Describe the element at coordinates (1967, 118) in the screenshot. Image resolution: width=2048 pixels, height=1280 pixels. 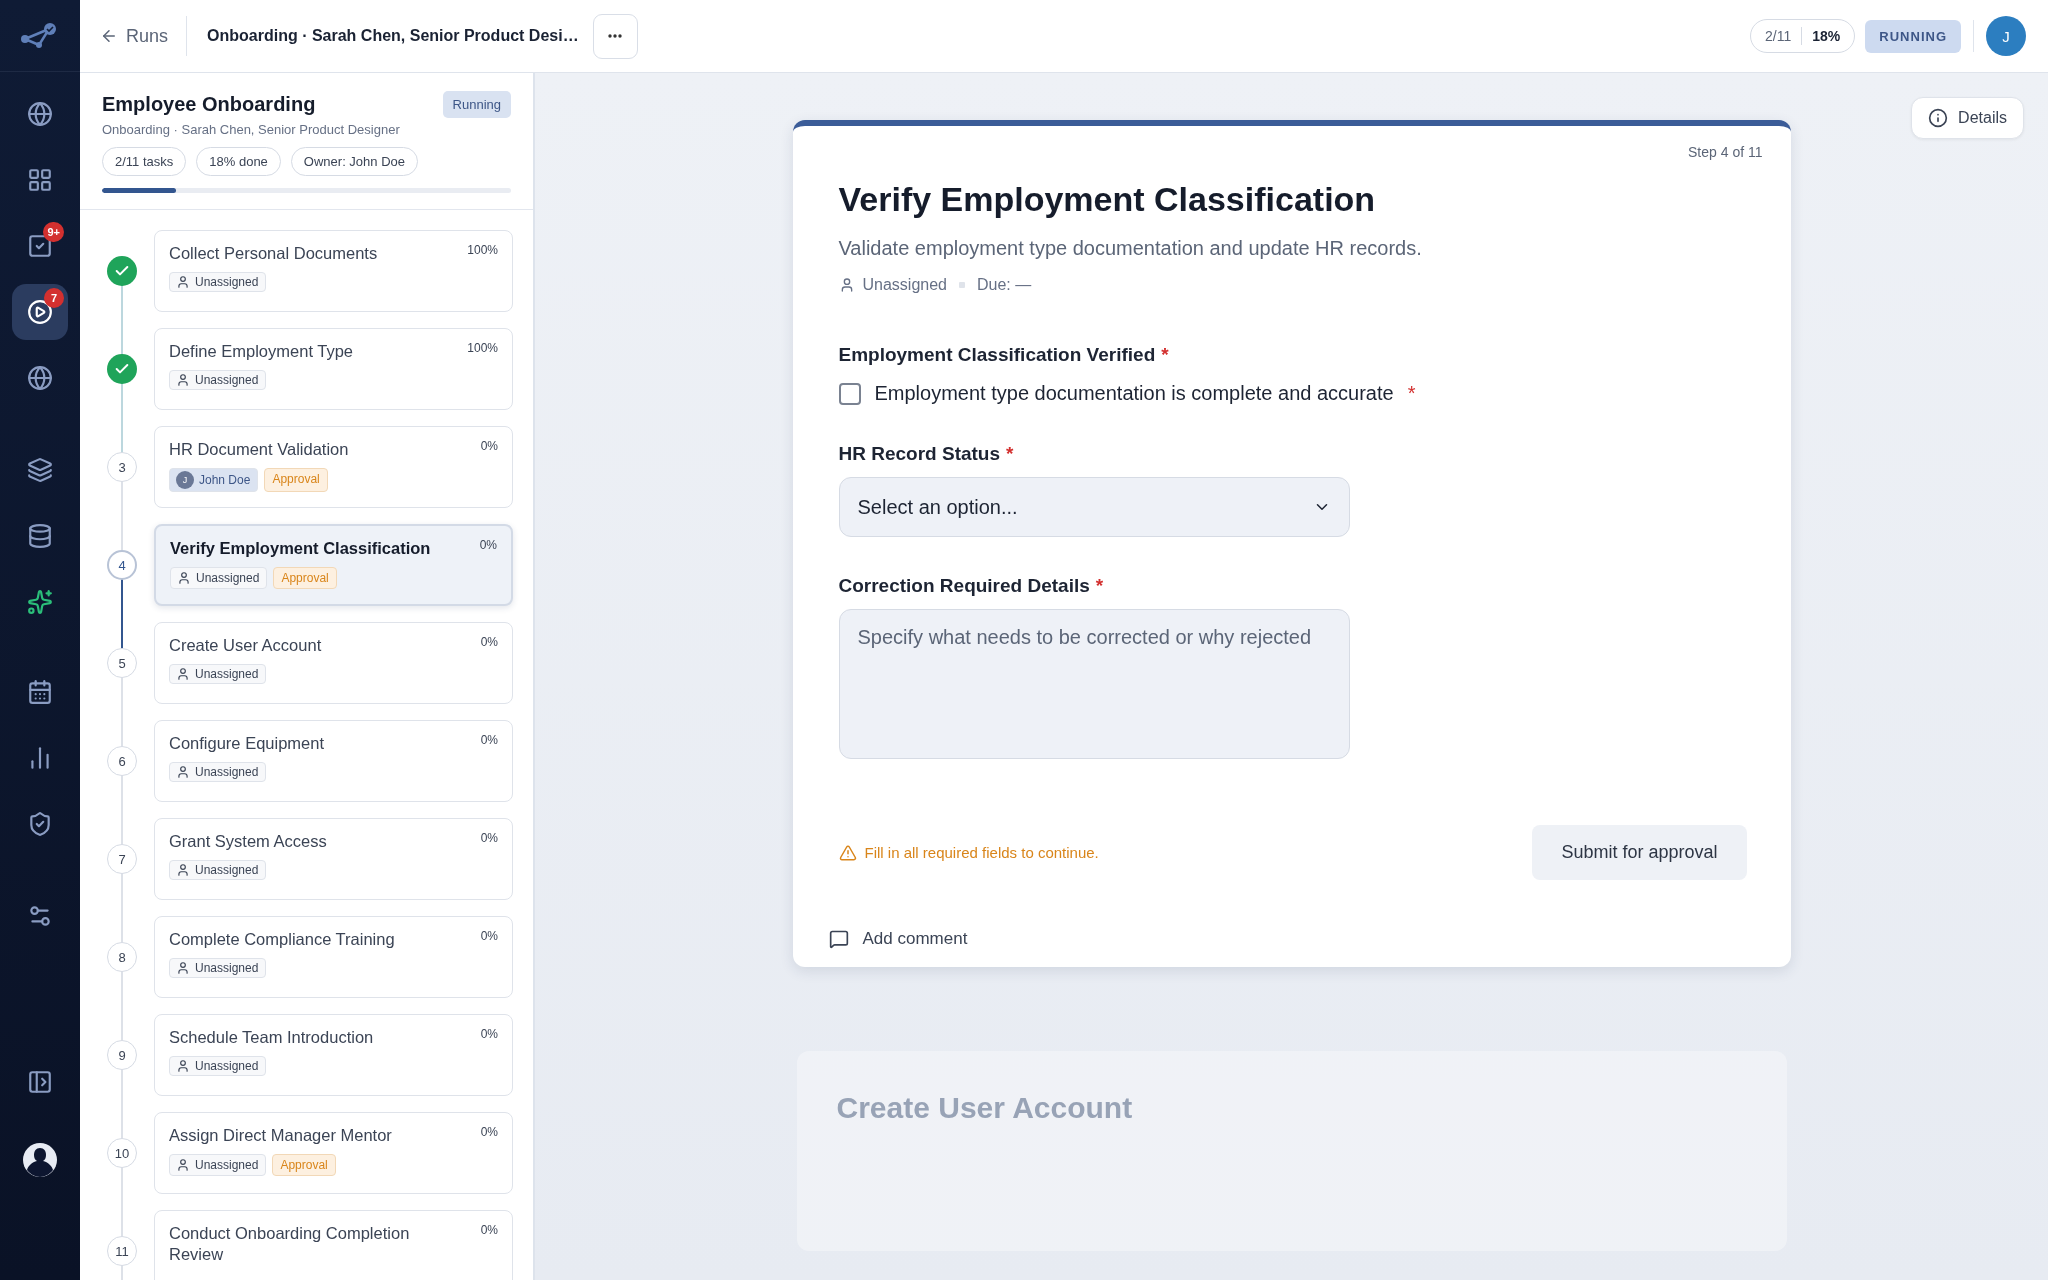
I see `details-button: Details` at that location.